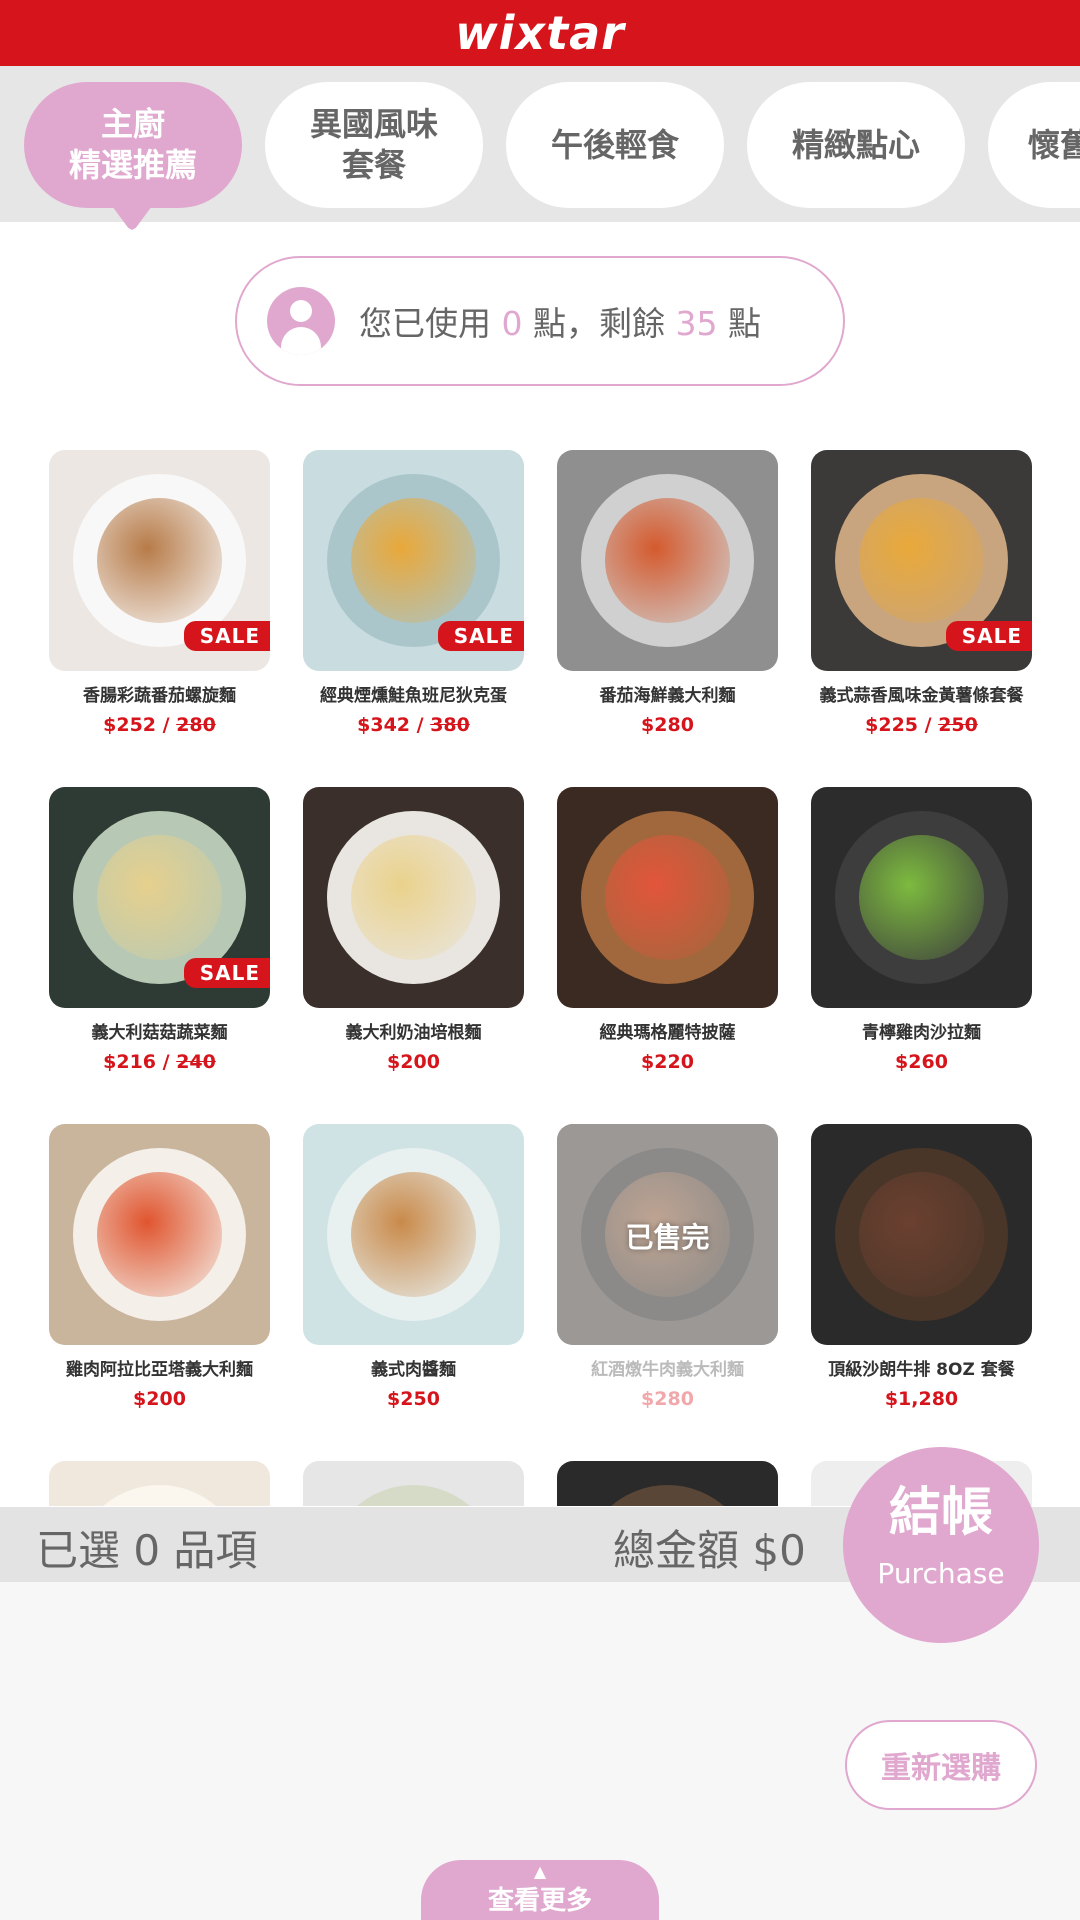 This screenshot has height=1920, width=1080. I want to click on seafood-pasta-photo, so click(667, 560).